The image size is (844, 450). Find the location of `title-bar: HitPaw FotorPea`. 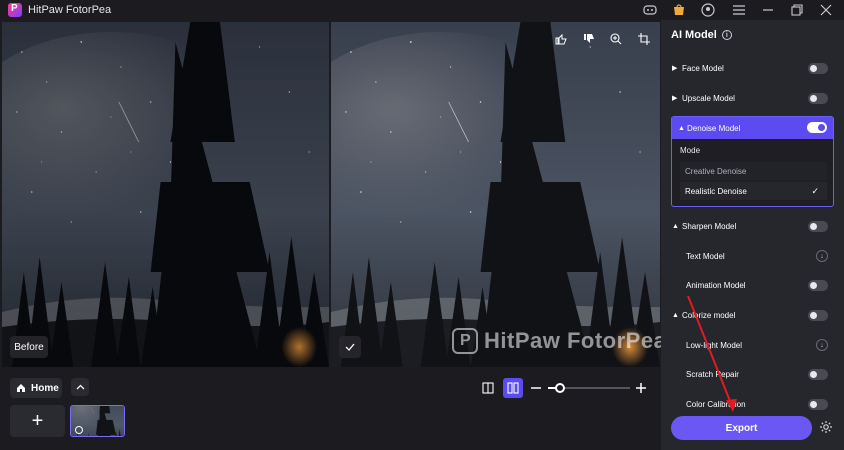

title-bar: HitPaw FotorPea is located at coordinates (422, 10).